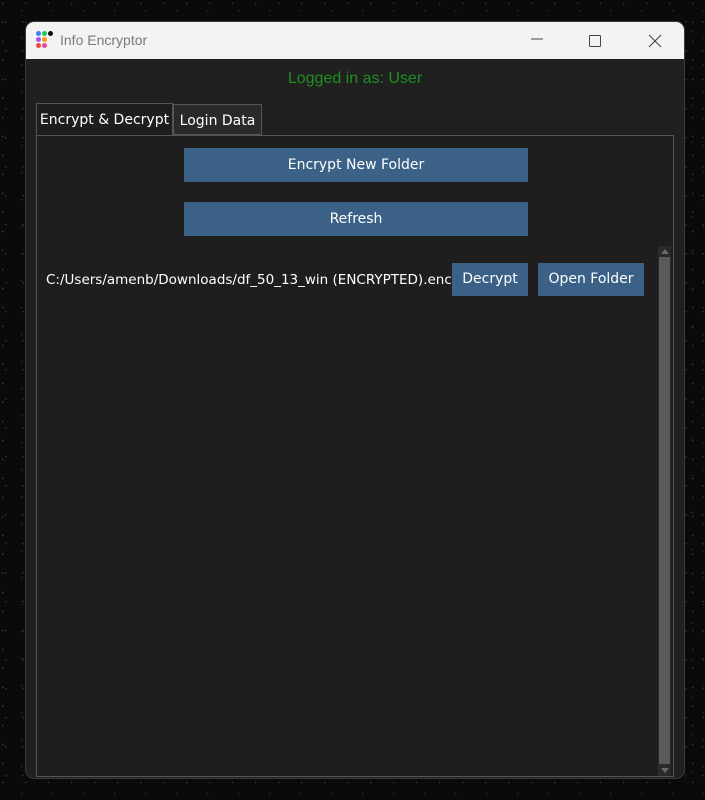 The width and height of the screenshot is (705, 800). I want to click on scroll-down-icon, so click(665, 770).